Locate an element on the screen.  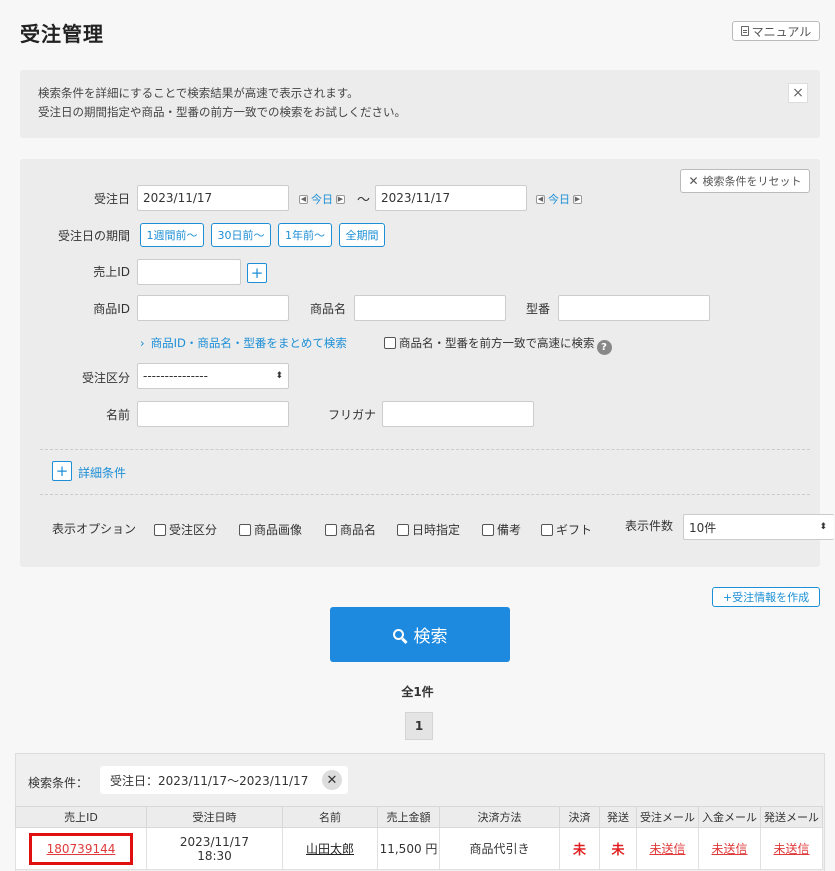
period-1year-button: 1年前～ is located at coordinates (305, 235).